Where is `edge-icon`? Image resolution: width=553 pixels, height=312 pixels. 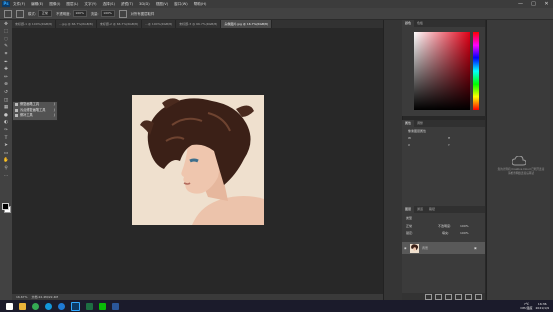
edge-icon is located at coordinates (61, 306).